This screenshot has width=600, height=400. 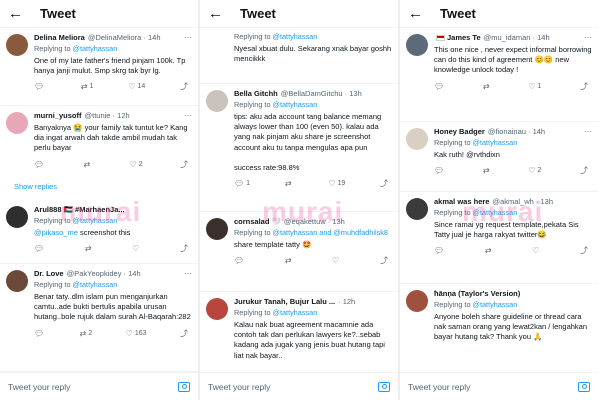 I want to click on retweet-button: ⇄ 1, so click(x=87, y=86).